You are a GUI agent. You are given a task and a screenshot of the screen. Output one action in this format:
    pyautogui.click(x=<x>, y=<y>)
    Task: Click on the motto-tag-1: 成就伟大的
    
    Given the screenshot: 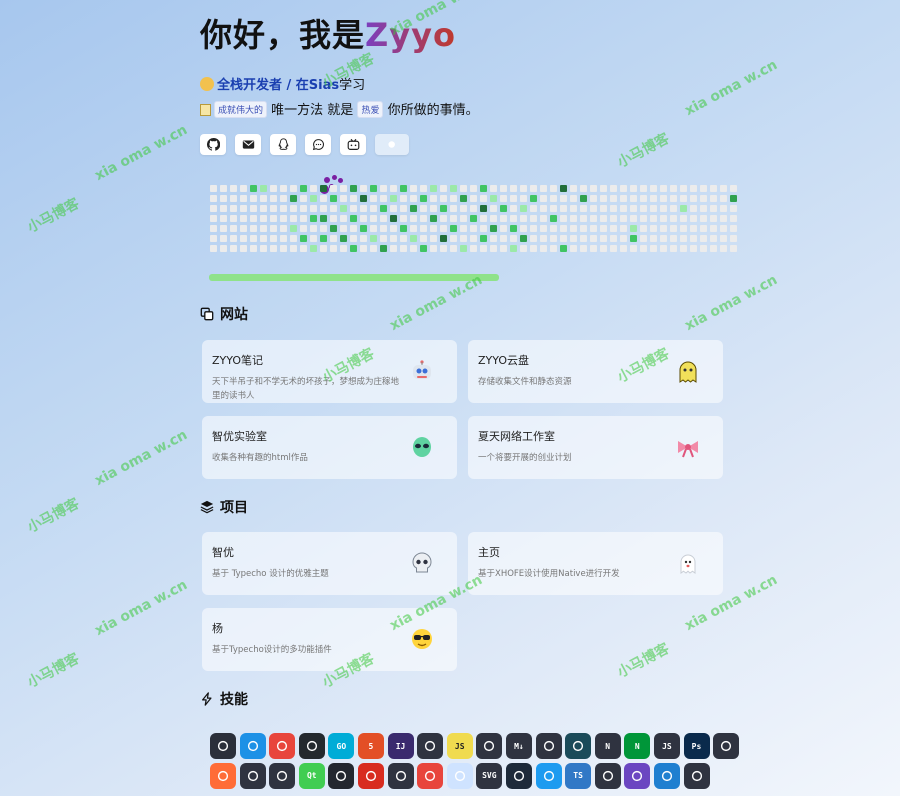 What is the action you would take?
    pyautogui.click(x=241, y=109)
    